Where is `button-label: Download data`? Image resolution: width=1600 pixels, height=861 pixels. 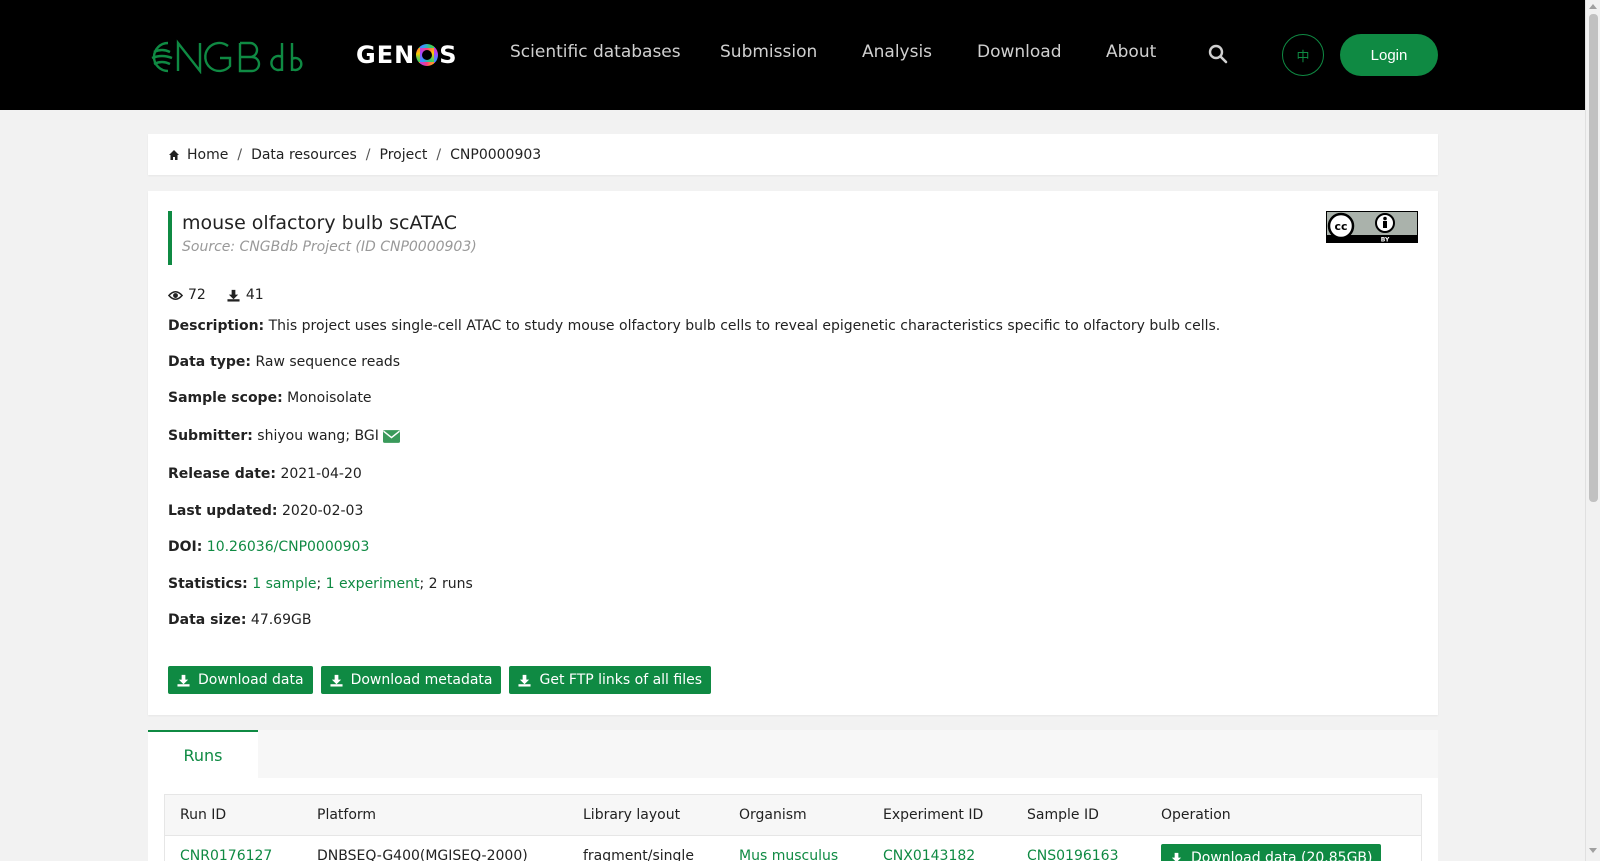
button-label: Download data is located at coordinates (251, 680).